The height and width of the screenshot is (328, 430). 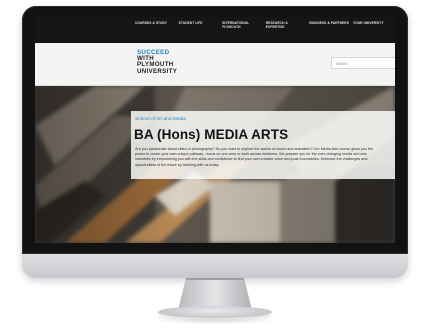 What do you see at coordinates (215, 64) in the screenshot?
I see `site-header: SUCCEED WITH PLYMOUTH UNIVERSITY` at bounding box center [215, 64].